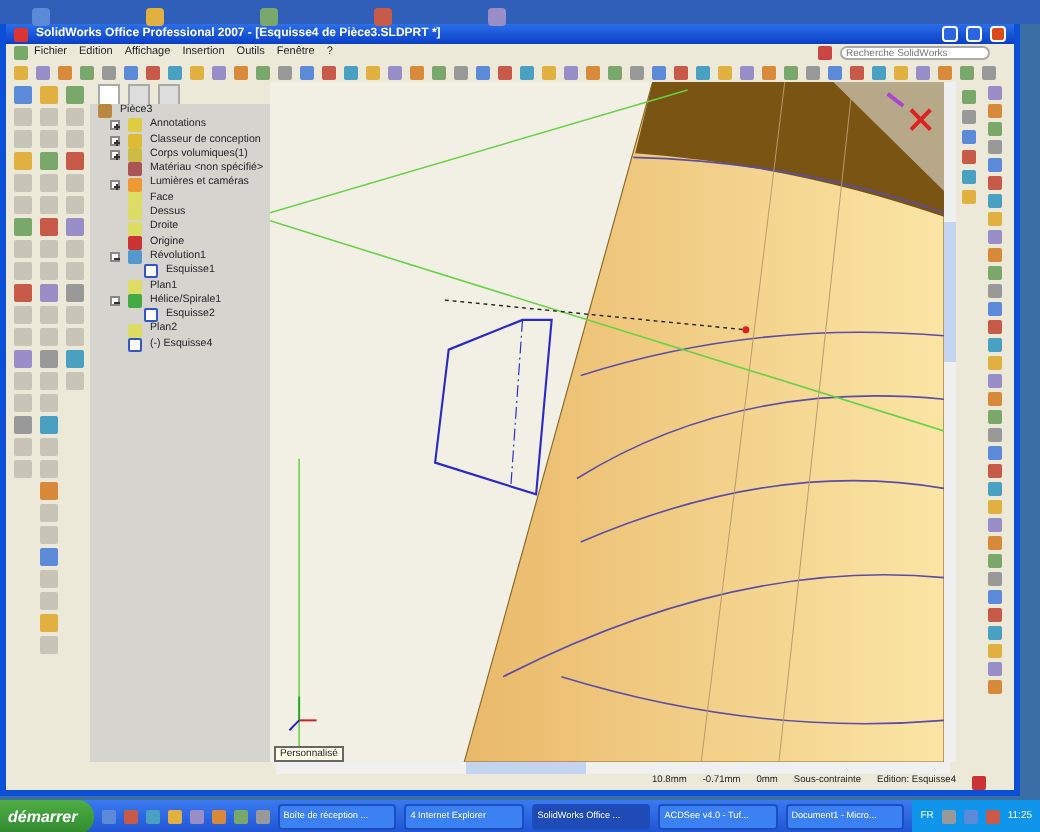 The image size is (1040, 832). I want to click on sketch-point, so click(746, 330).